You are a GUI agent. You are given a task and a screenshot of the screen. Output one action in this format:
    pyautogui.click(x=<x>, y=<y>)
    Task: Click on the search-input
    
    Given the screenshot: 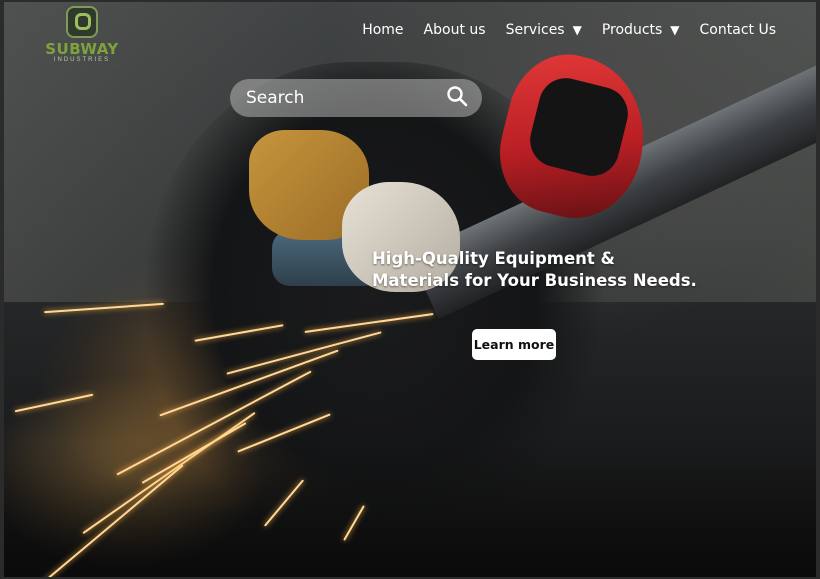 What is the action you would take?
    pyautogui.click(x=331, y=98)
    